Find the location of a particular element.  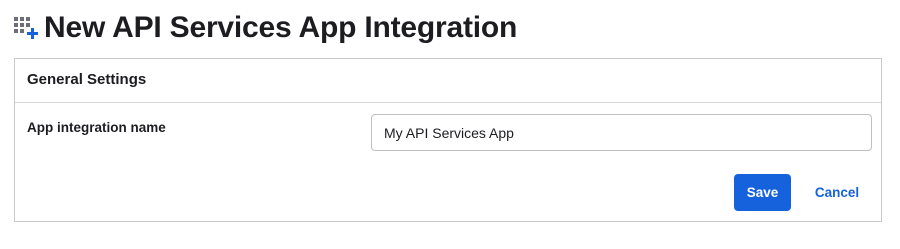

page-title: New API Services App Integration is located at coordinates (281, 27).